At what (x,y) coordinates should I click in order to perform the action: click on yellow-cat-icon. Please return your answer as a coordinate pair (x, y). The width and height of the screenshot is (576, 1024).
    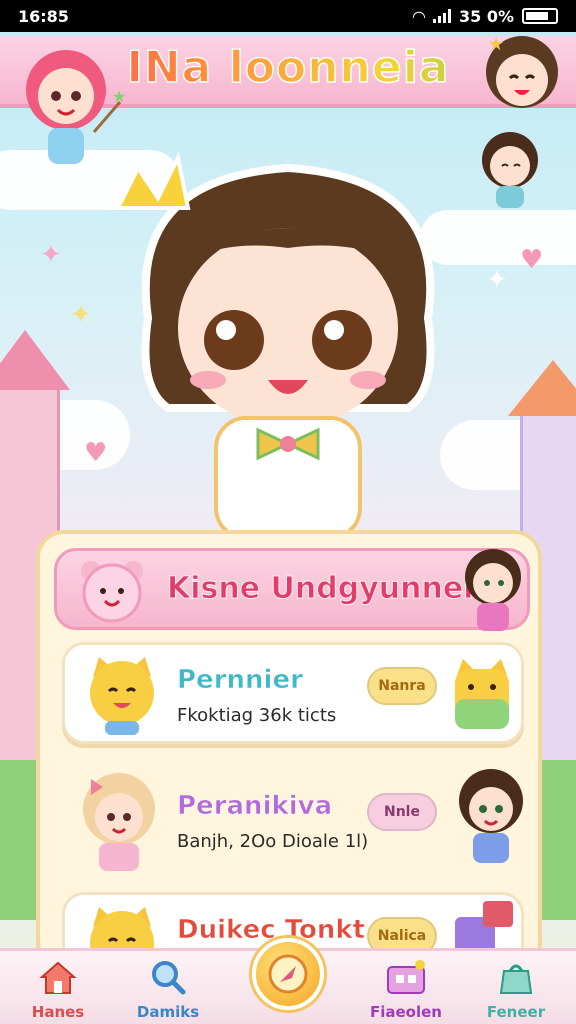
    Looking at the image, I should click on (122, 696).